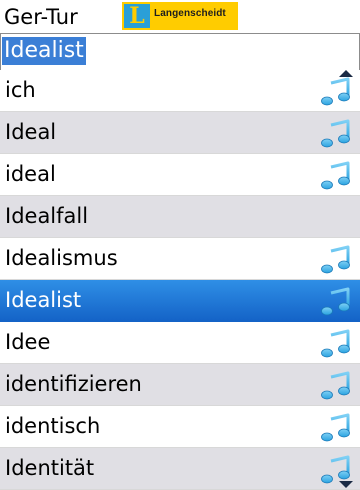  I want to click on brand-mark: L, so click(137, 16).